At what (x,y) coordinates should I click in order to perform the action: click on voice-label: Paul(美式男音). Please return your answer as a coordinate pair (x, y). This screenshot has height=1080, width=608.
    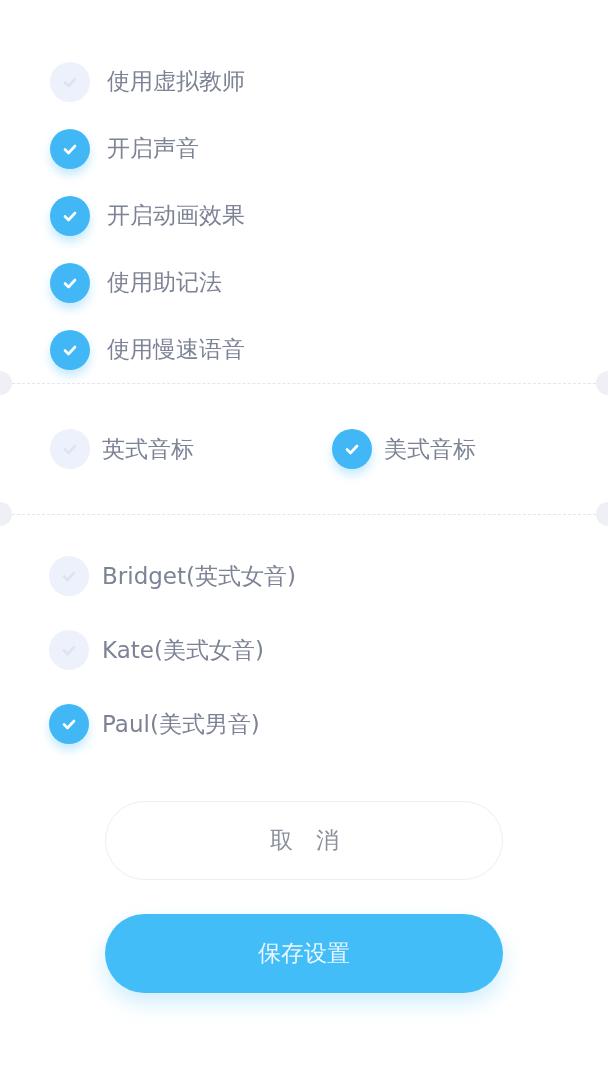
    Looking at the image, I should click on (181, 724).